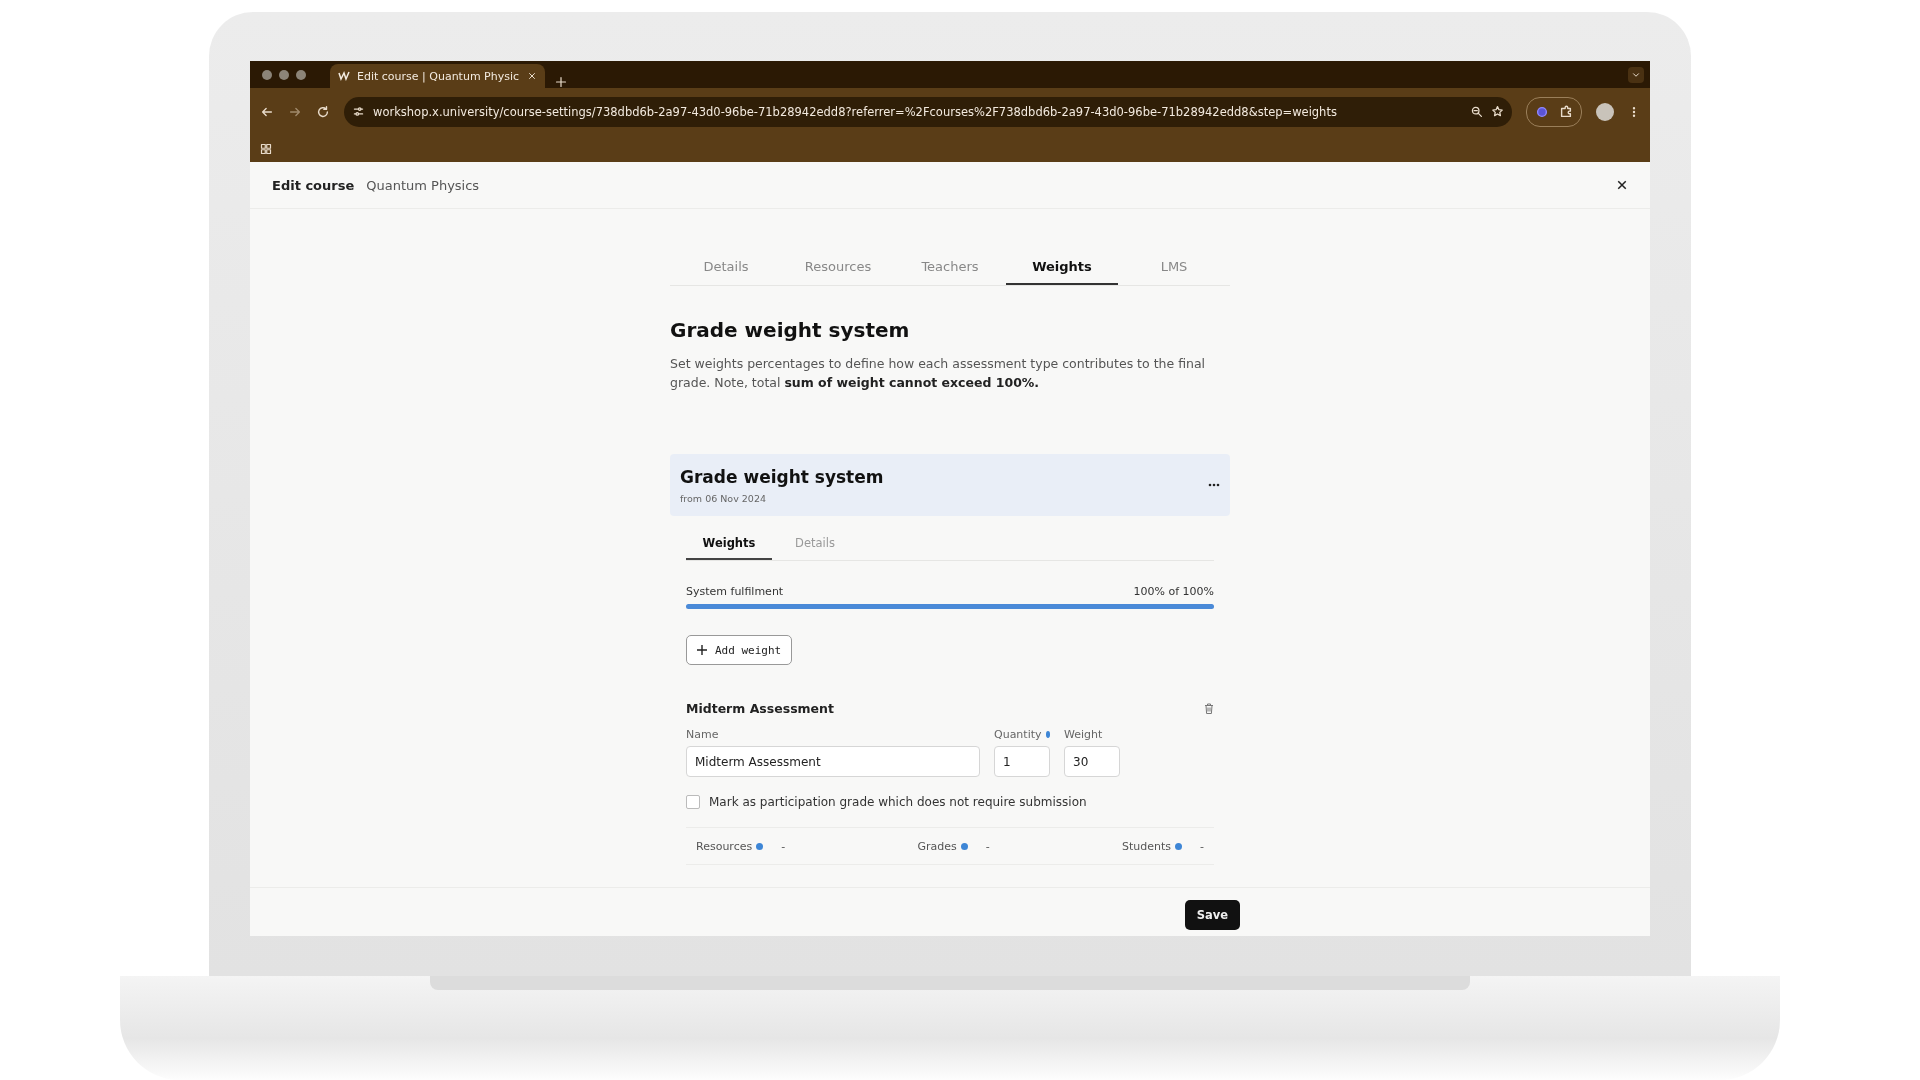  Describe the element at coordinates (1018, 734) in the screenshot. I see `field-label: Quantity` at that location.